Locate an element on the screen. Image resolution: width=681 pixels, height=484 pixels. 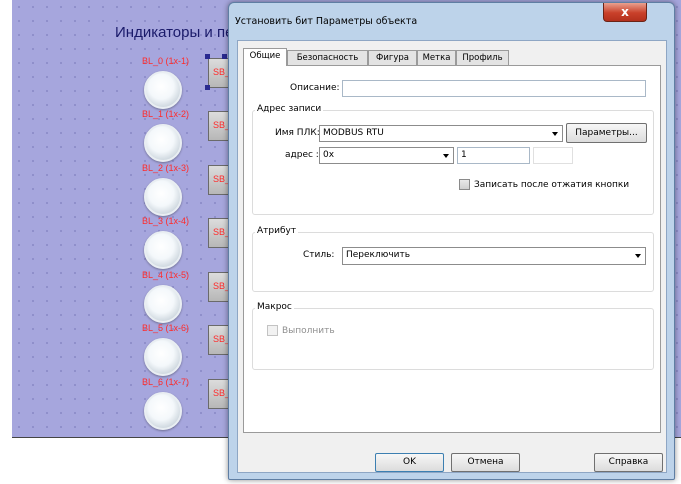
write-after-release-checkbox is located at coordinates (464, 184).